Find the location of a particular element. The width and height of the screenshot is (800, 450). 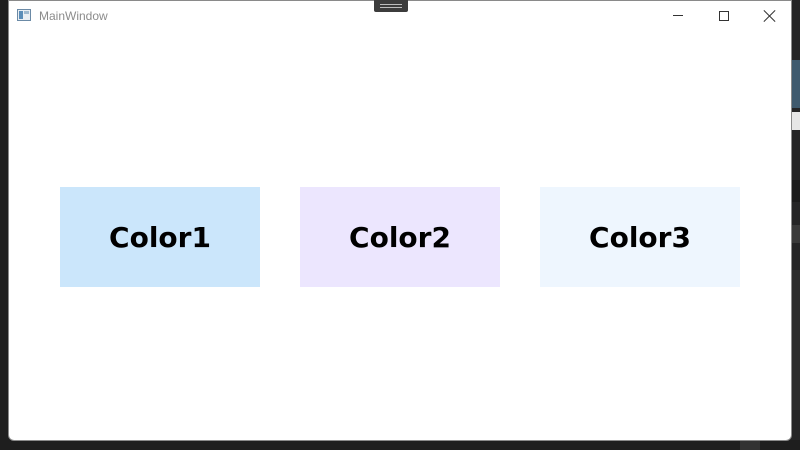

maximize-button is located at coordinates (724, 16).